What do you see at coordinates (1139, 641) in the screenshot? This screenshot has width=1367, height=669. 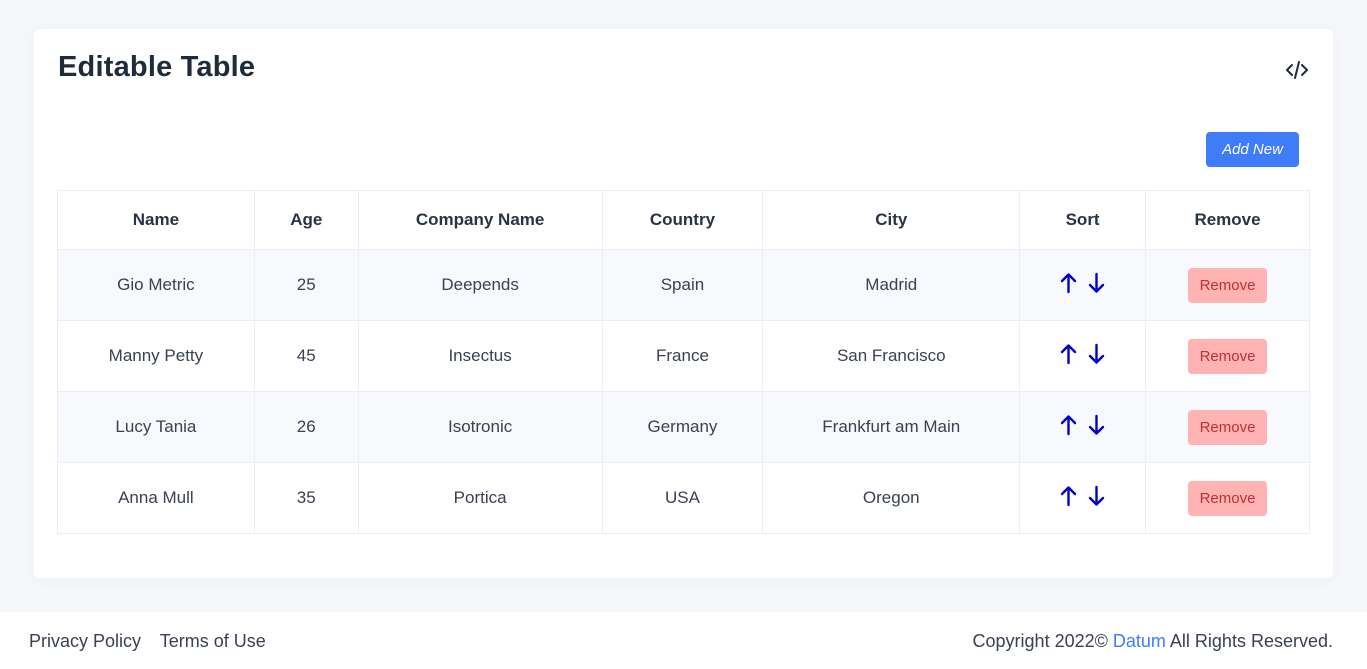 I see `brand-link: Datum` at bounding box center [1139, 641].